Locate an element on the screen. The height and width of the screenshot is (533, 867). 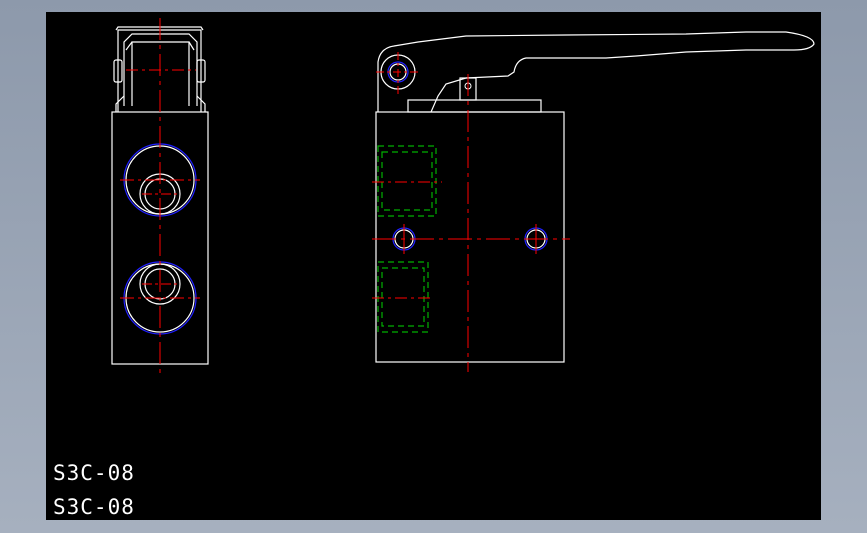
lever-pivot is located at coordinates (398, 73).